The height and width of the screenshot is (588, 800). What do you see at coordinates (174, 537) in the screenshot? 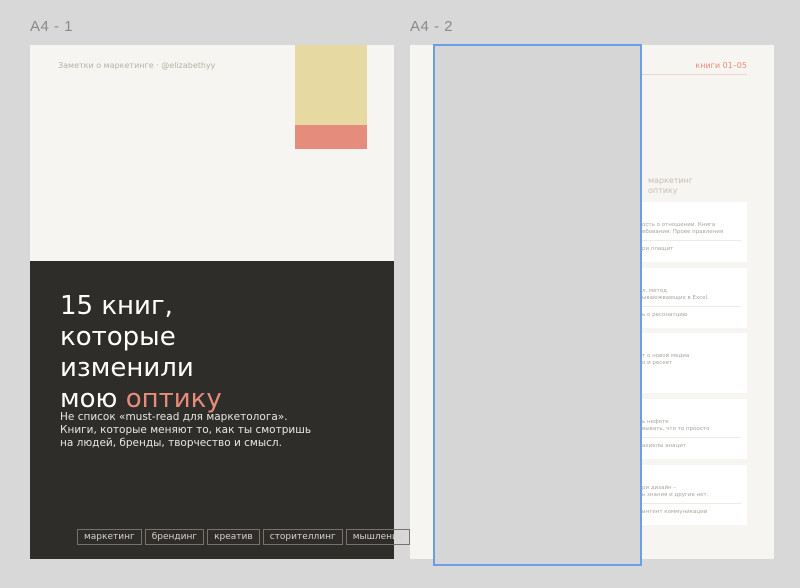
I see `tag-branding: брендинг` at bounding box center [174, 537].